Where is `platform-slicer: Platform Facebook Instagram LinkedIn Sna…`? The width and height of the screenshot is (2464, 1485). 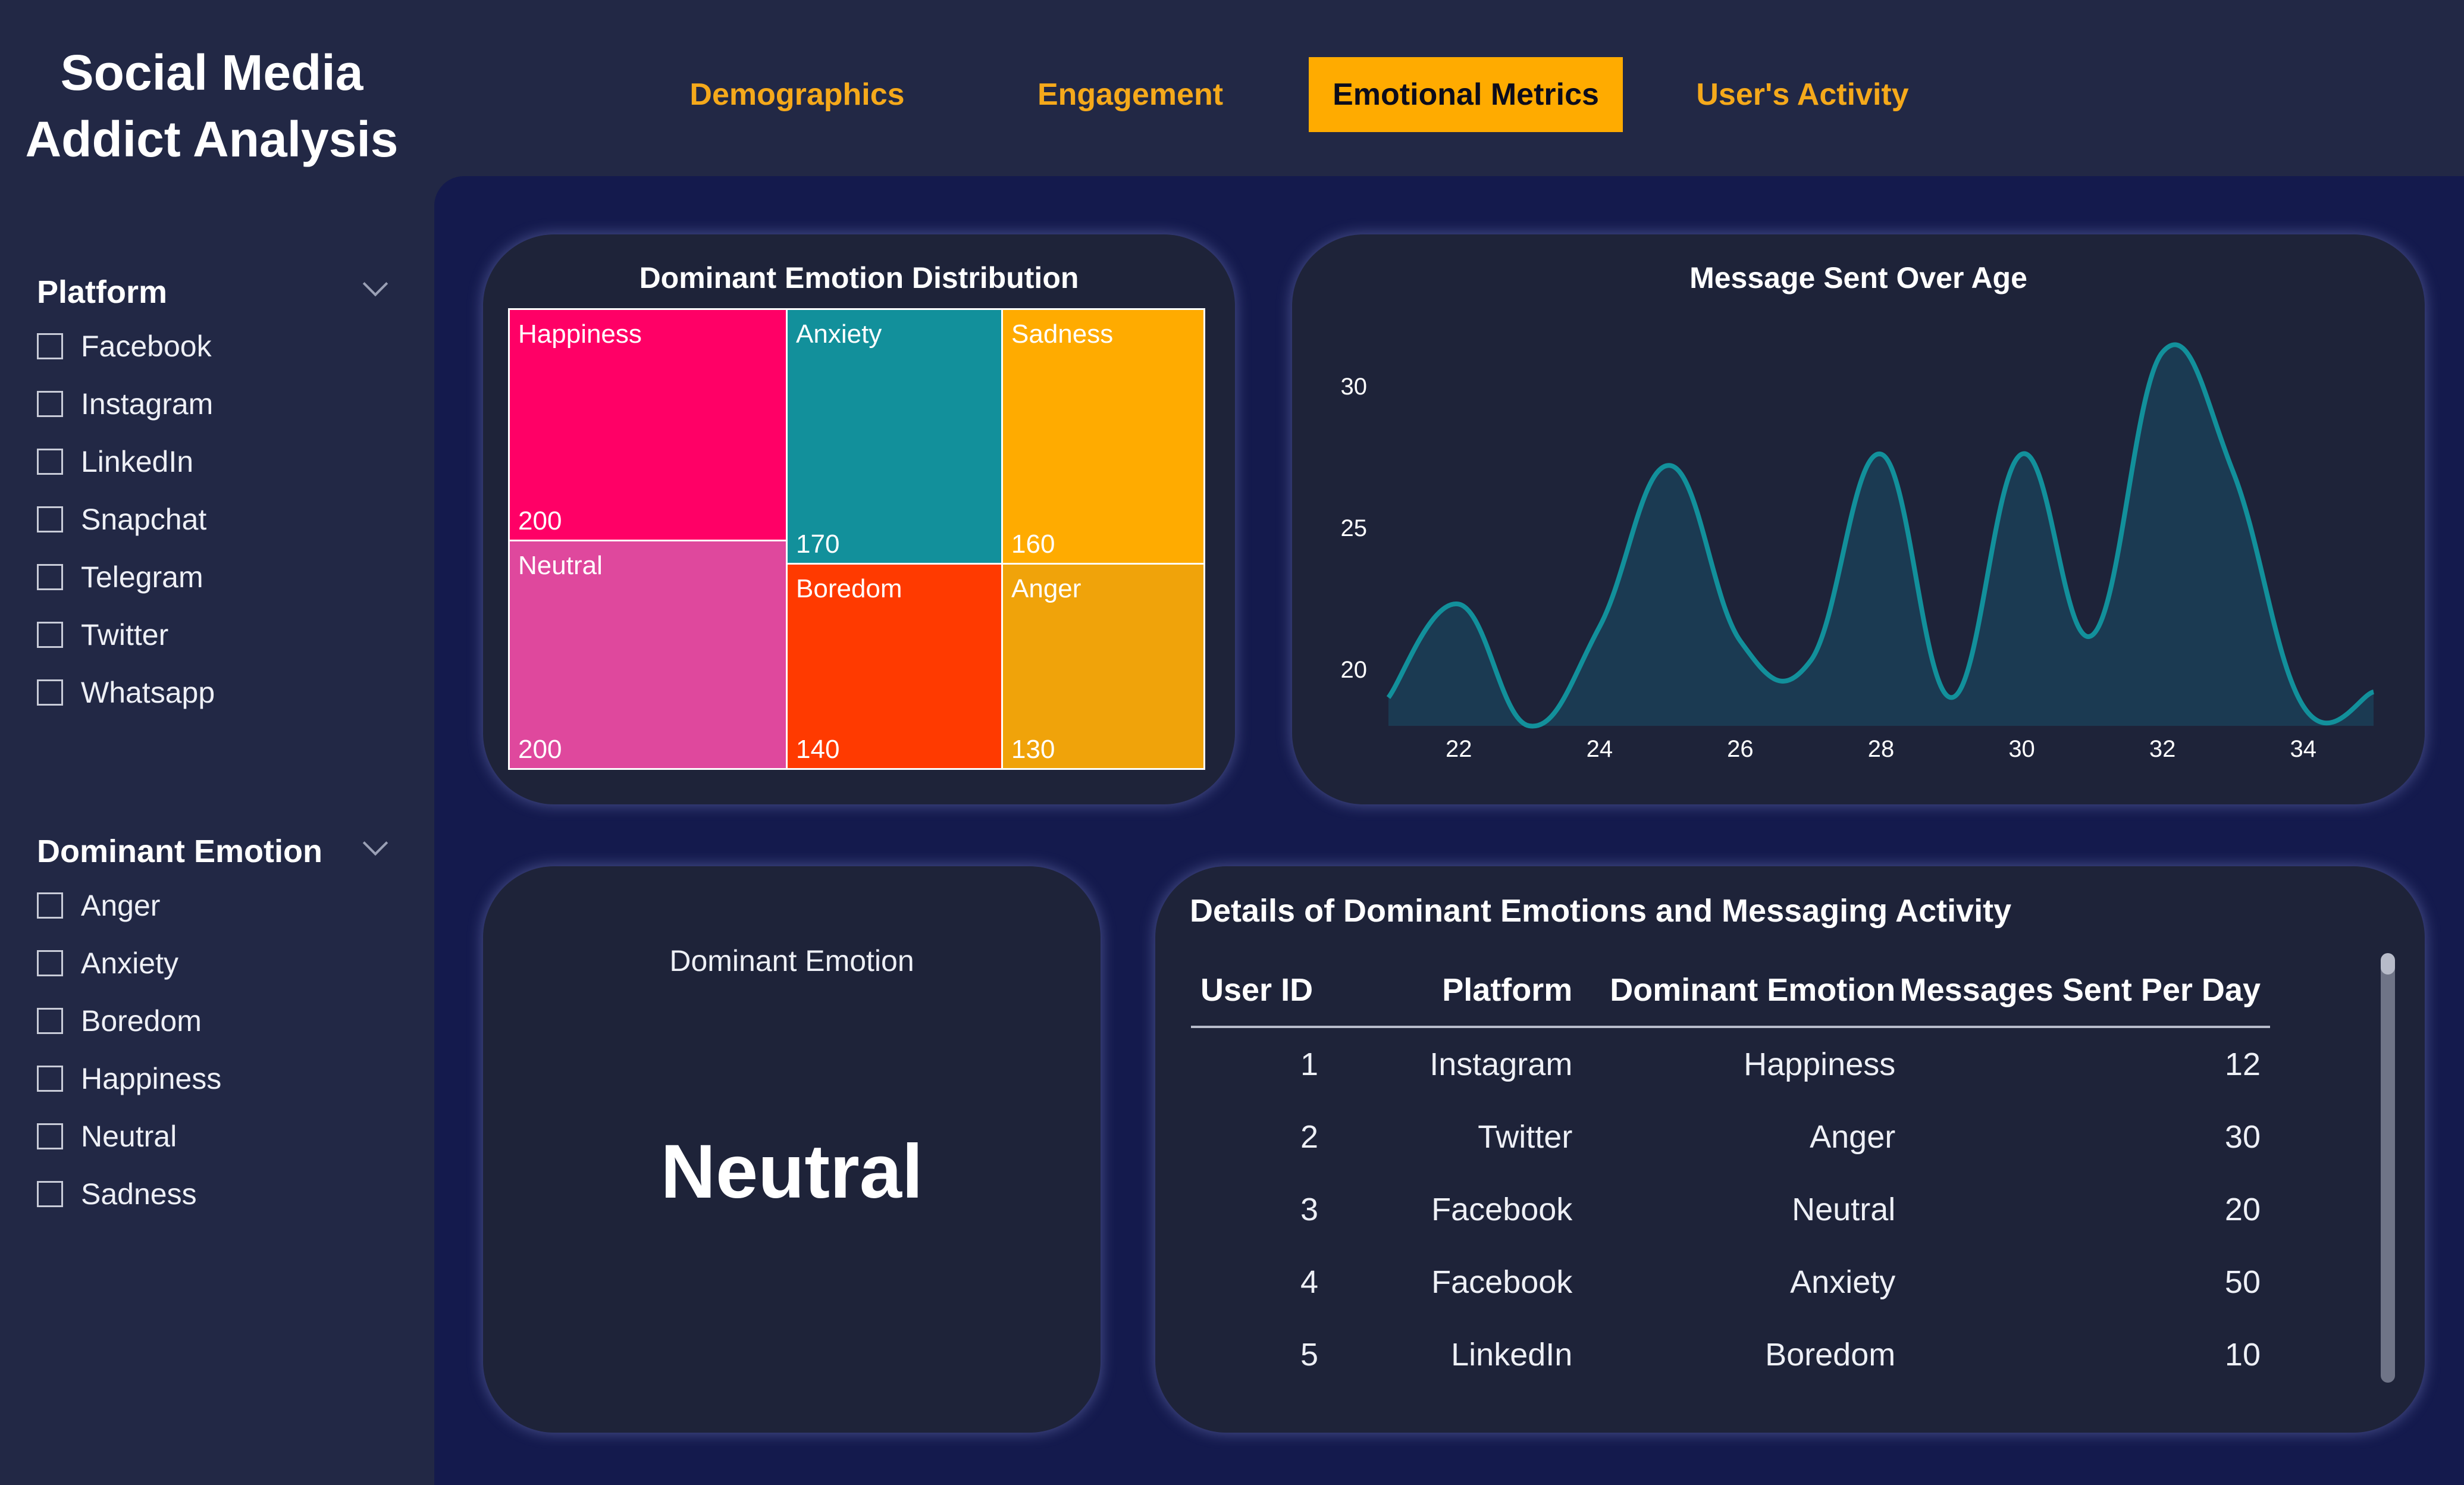 platform-slicer: Platform Facebook Instagram LinkedIn Sna… is located at coordinates (215, 498).